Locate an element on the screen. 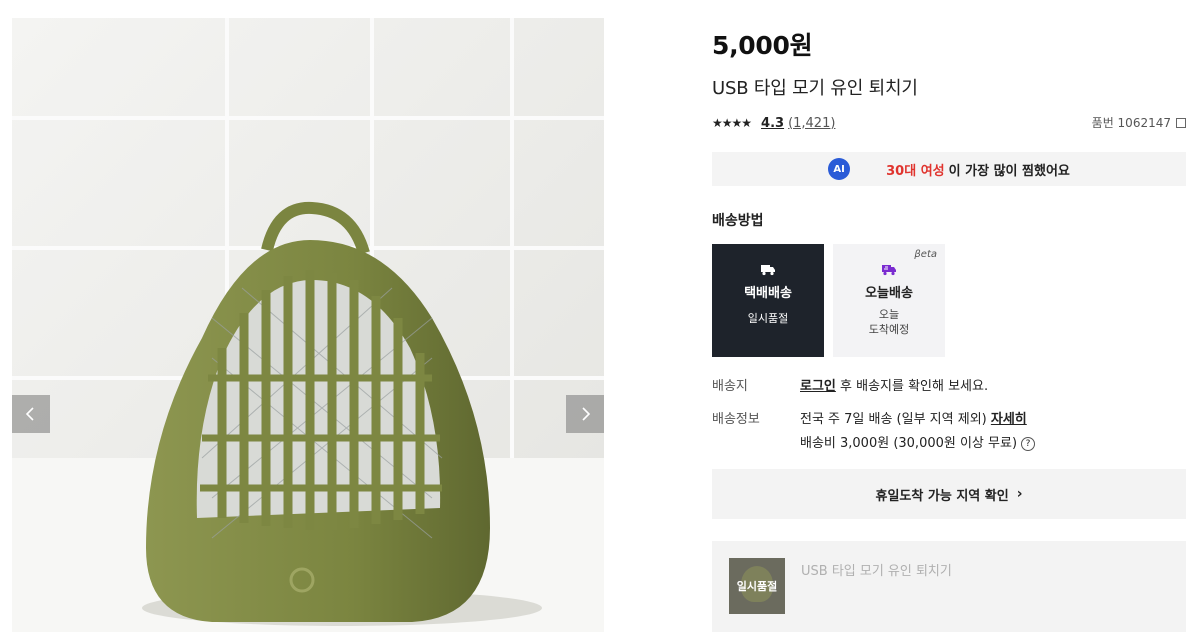 The width and height of the screenshot is (1200, 632). chevron-right-icon: › is located at coordinates (1019, 494).